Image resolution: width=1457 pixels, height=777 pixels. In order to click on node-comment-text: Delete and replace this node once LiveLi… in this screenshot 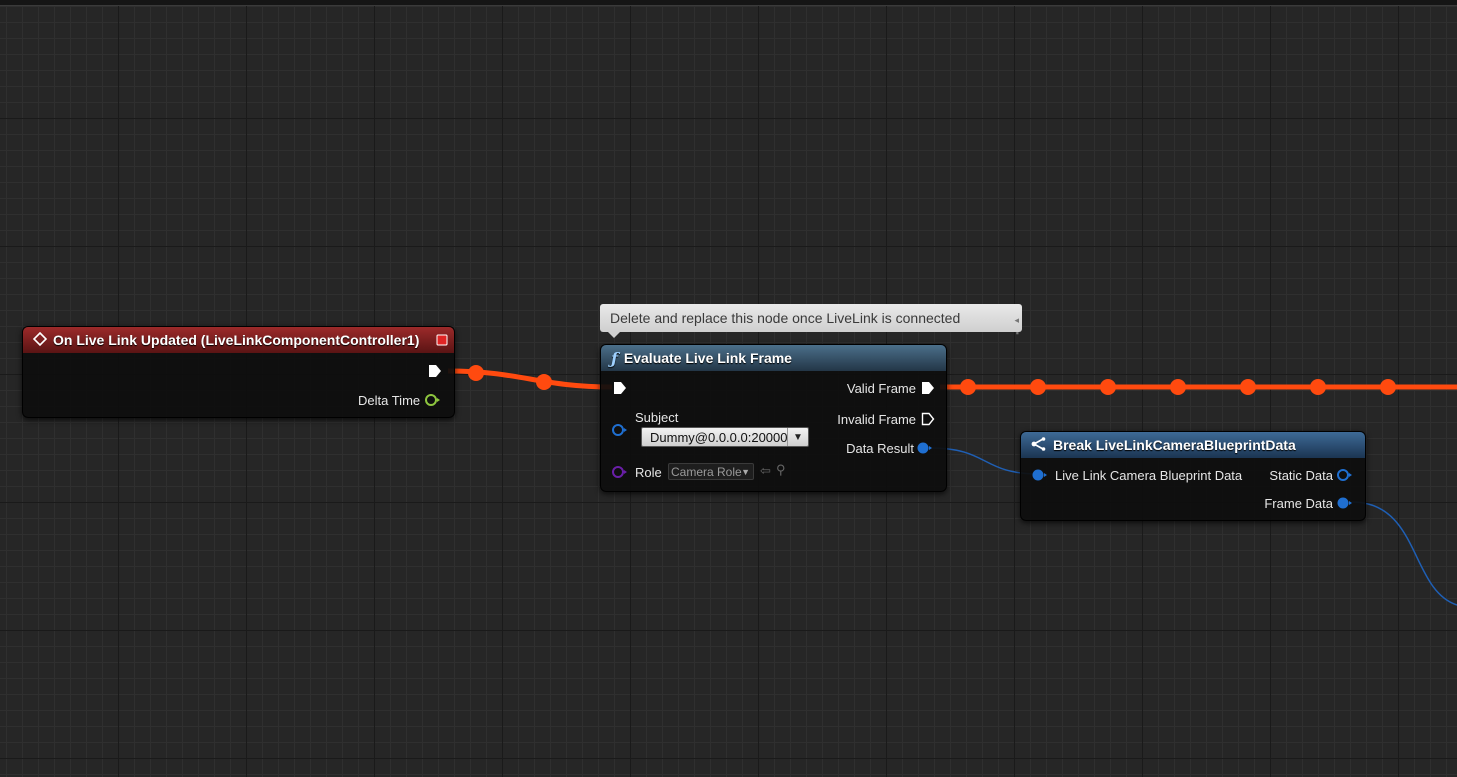, I will do `click(785, 318)`.